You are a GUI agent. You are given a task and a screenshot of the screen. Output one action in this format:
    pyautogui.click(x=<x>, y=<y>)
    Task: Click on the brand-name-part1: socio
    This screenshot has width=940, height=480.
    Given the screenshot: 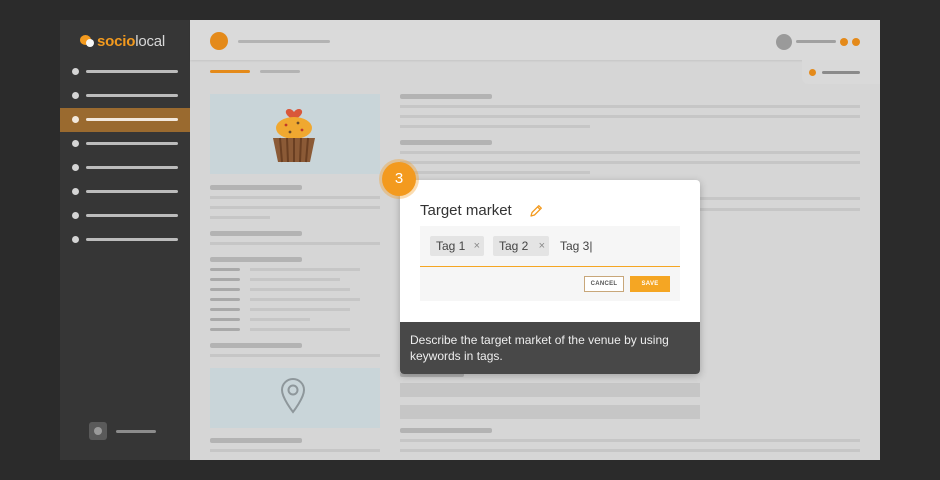 What is the action you would take?
    pyautogui.click(x=116, y=41)
    